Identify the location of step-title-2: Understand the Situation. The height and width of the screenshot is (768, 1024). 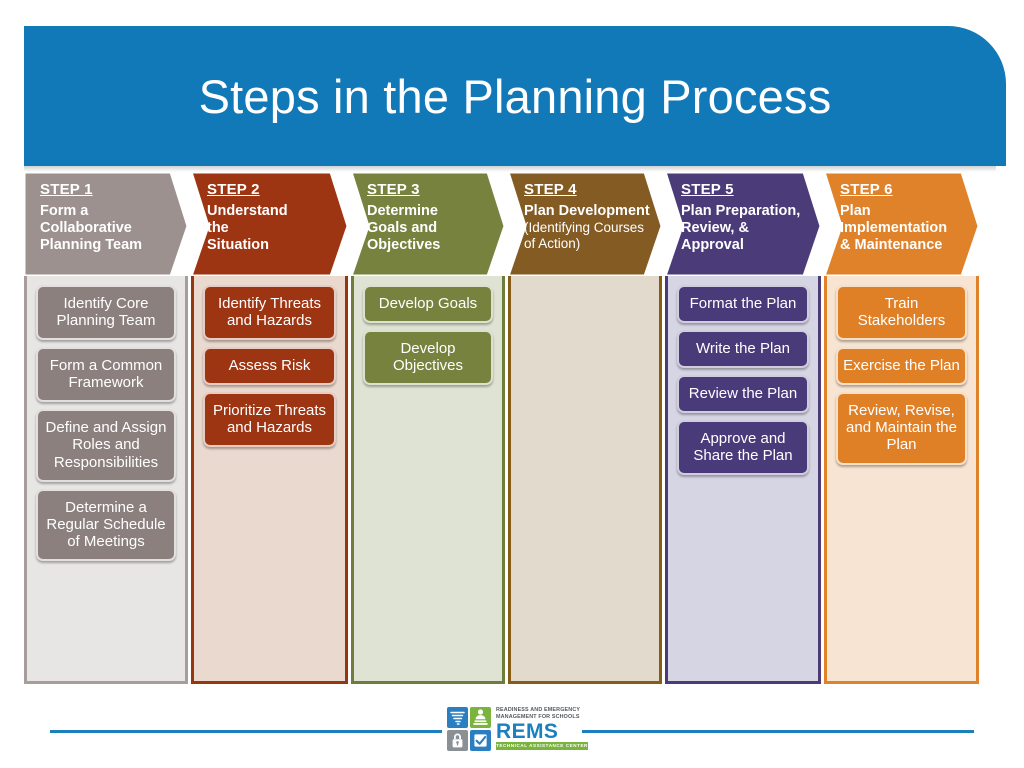
(272, 228).